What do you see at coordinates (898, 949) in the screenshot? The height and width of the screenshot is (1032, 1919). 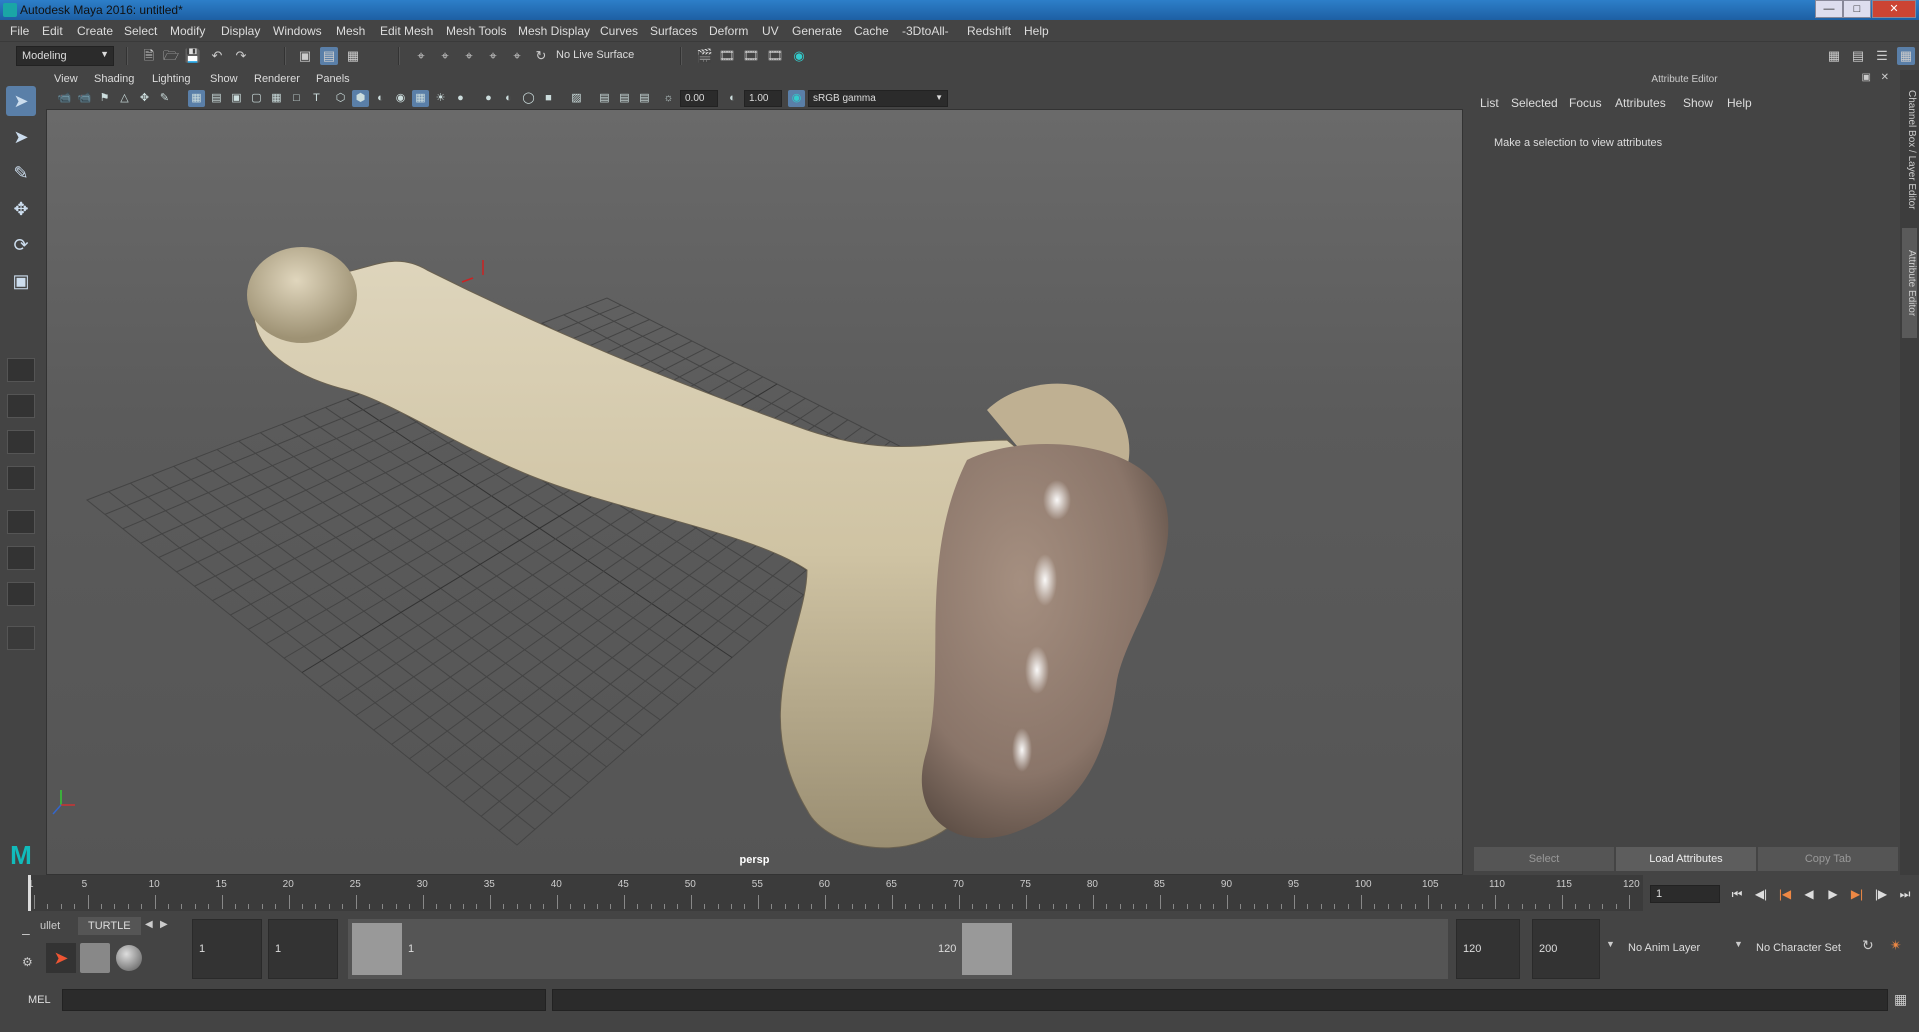 I see `range-bar: 1 120` at bounding box center [898, 949].